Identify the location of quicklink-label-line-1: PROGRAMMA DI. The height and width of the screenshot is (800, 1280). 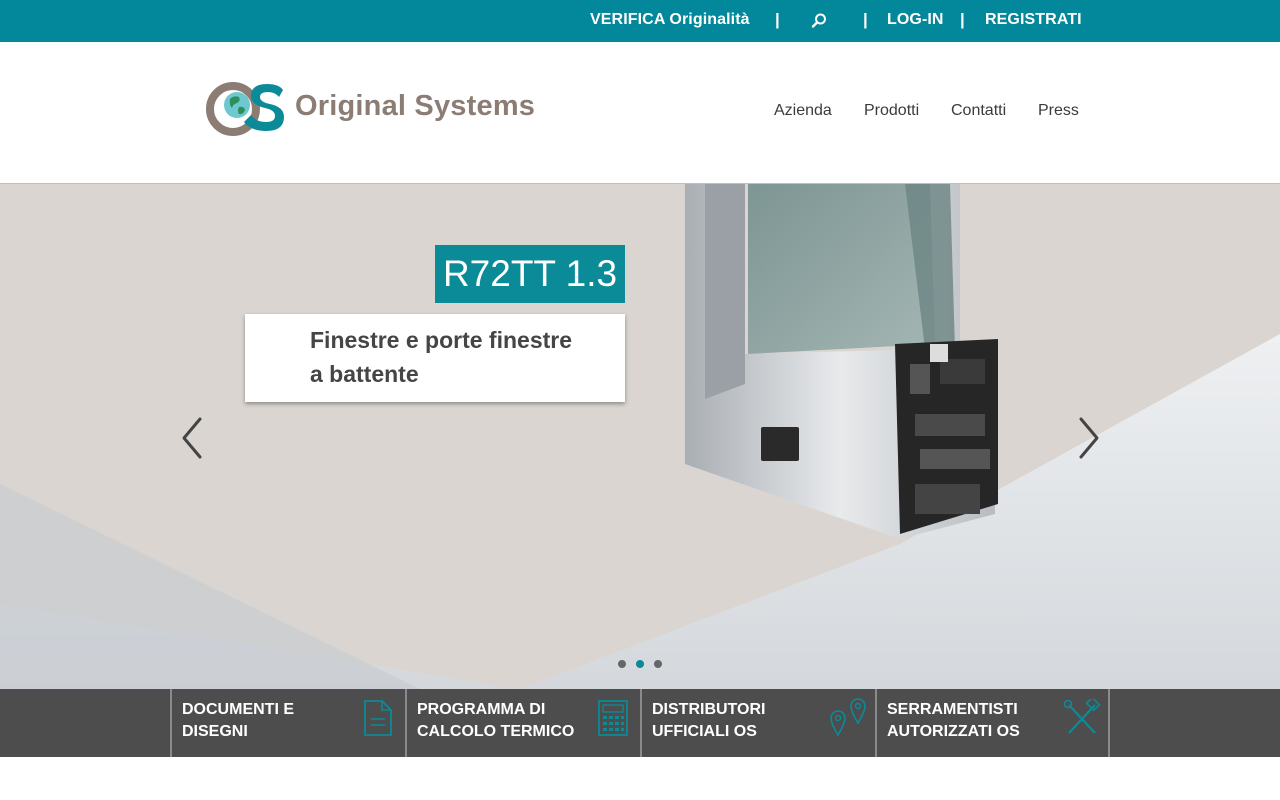
(481, 709).